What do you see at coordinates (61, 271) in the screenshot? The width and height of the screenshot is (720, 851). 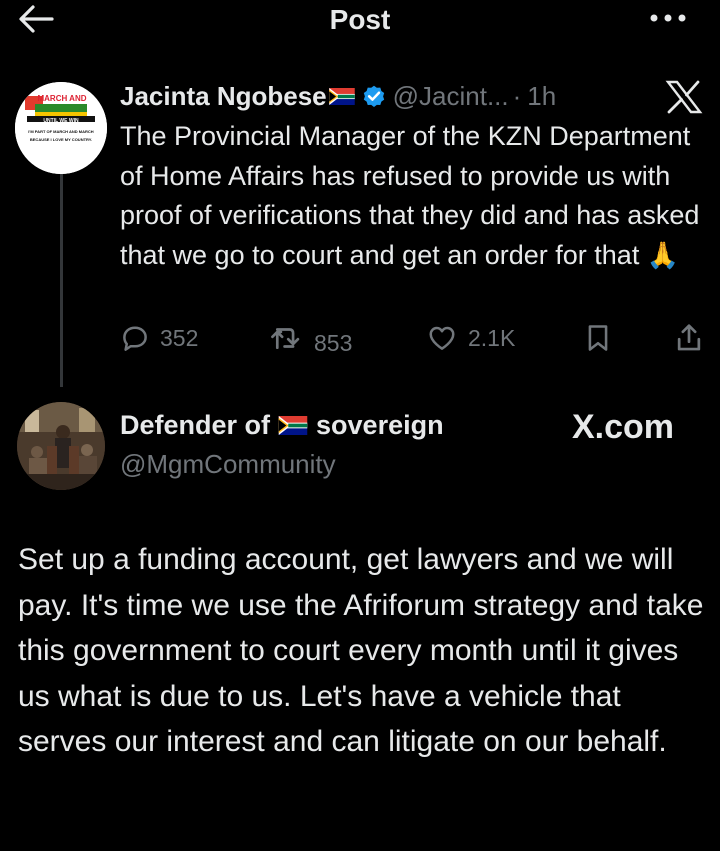 I see `thread-connector-line` at bounding box center [61, 271].